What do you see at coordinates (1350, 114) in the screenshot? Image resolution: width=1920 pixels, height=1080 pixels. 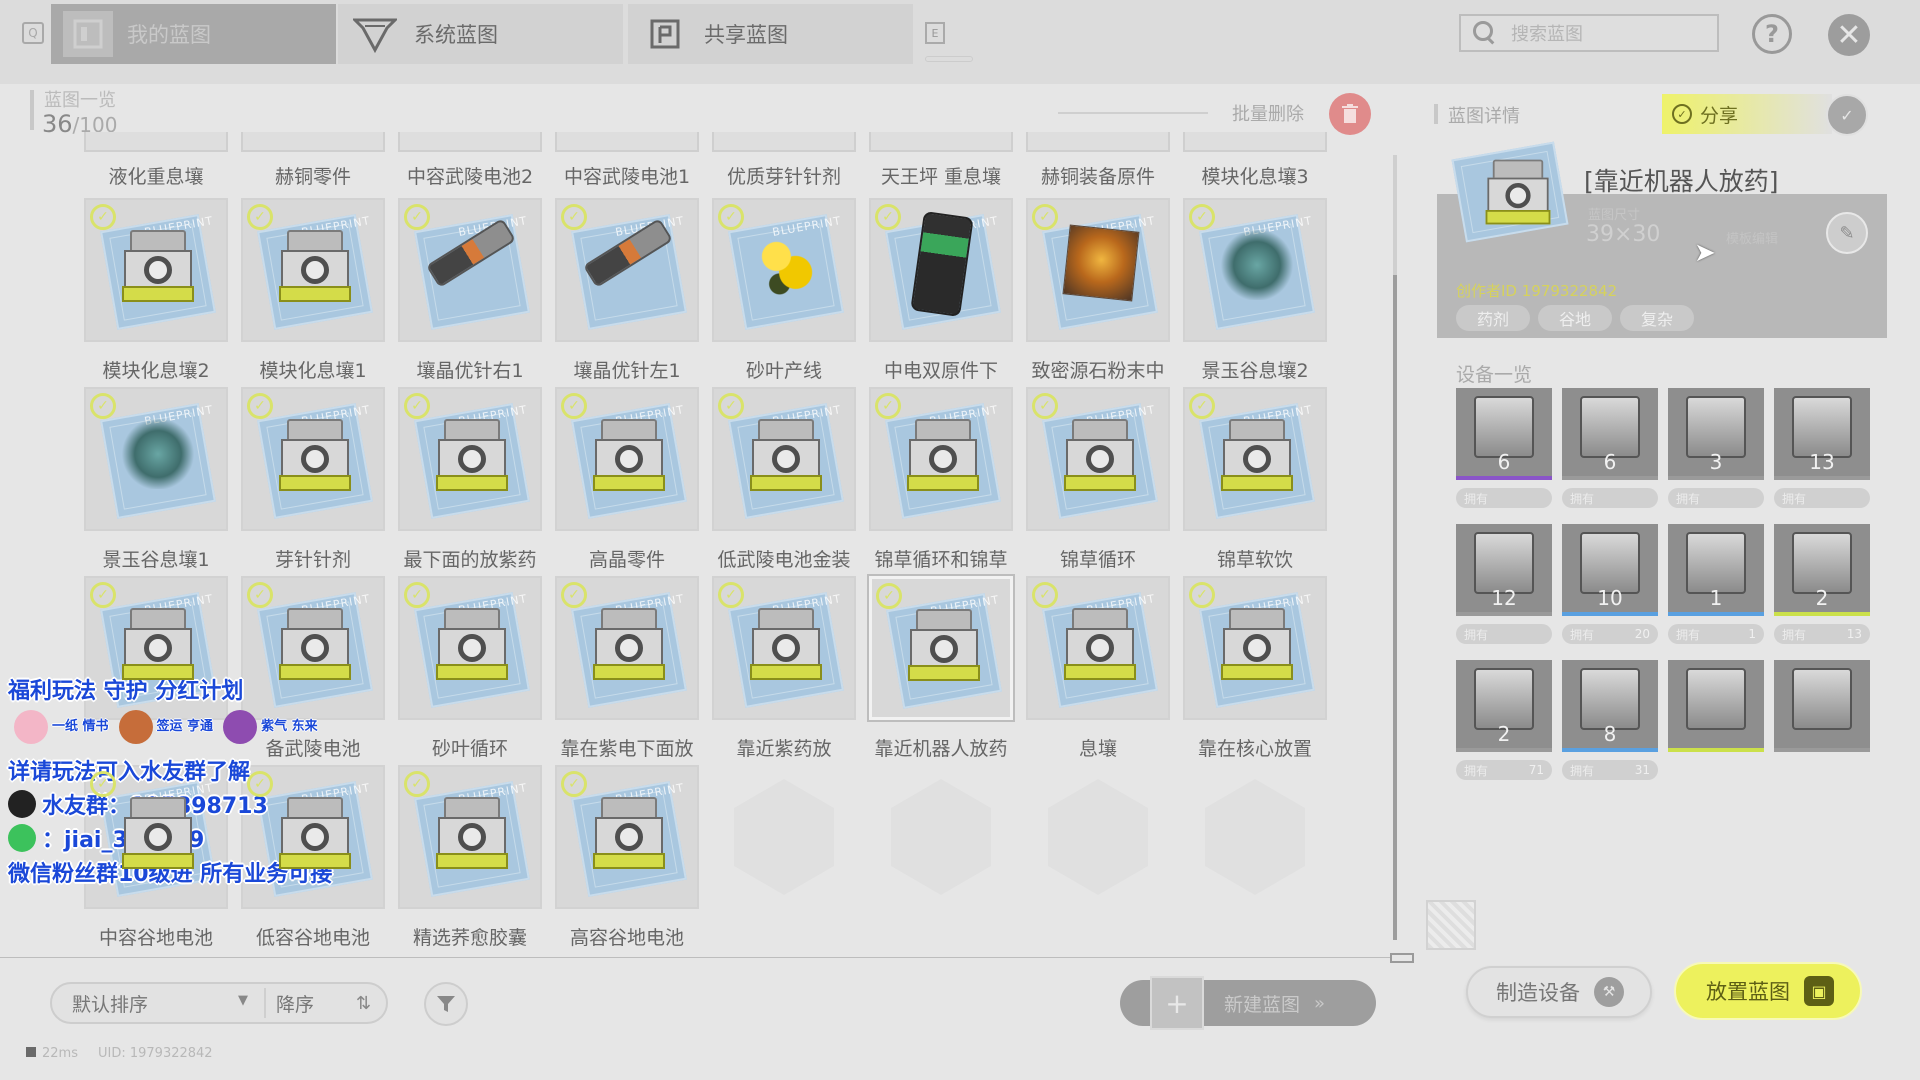 I see `trash-icon` at bounding box center [1350, 114].